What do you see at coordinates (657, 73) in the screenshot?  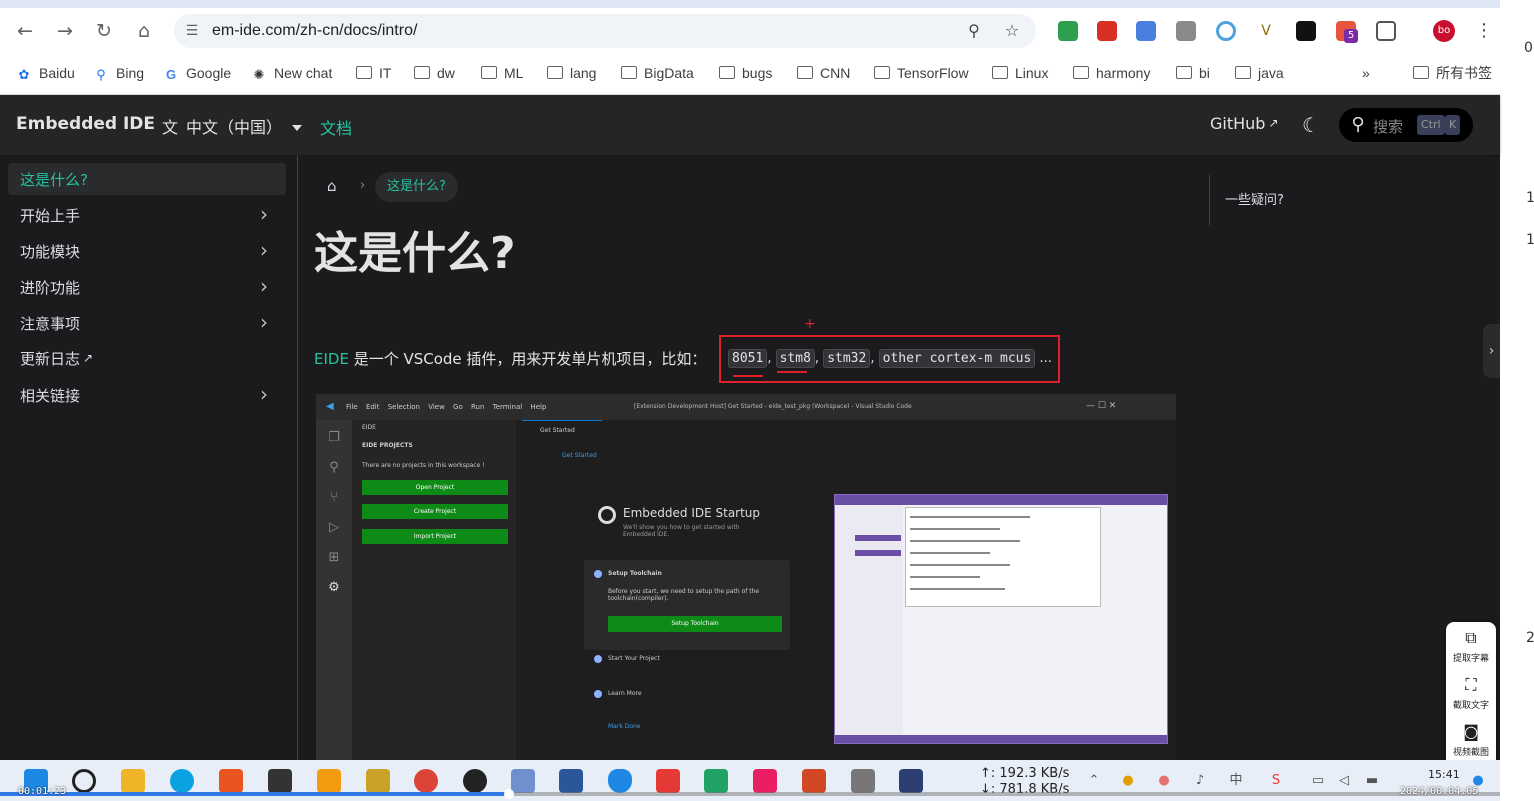 I see `bookmark-folder: BigData` at bounding box center [657, 73].